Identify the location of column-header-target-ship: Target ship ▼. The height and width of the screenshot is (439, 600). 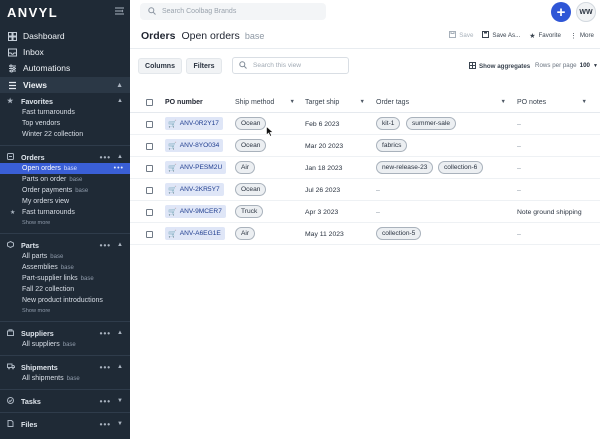
(335, 102).